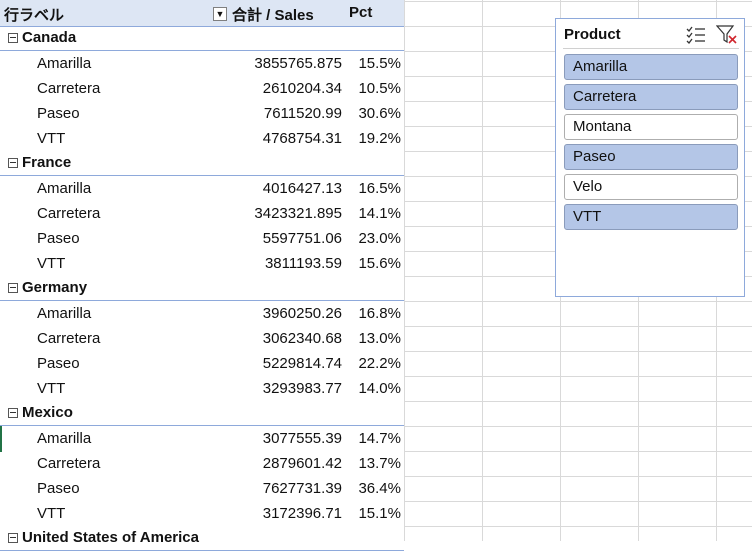 The width and height of the screenshot is (752, 551). What do you see at coordinates (651, 127) in the screenshot?
I see `slicer-item-montana: Montana` at bounding box center [651, 127].